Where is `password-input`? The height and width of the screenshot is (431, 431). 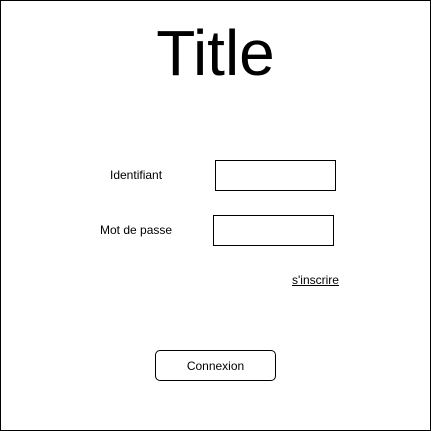
password-input is located at coordinates (273, 230).